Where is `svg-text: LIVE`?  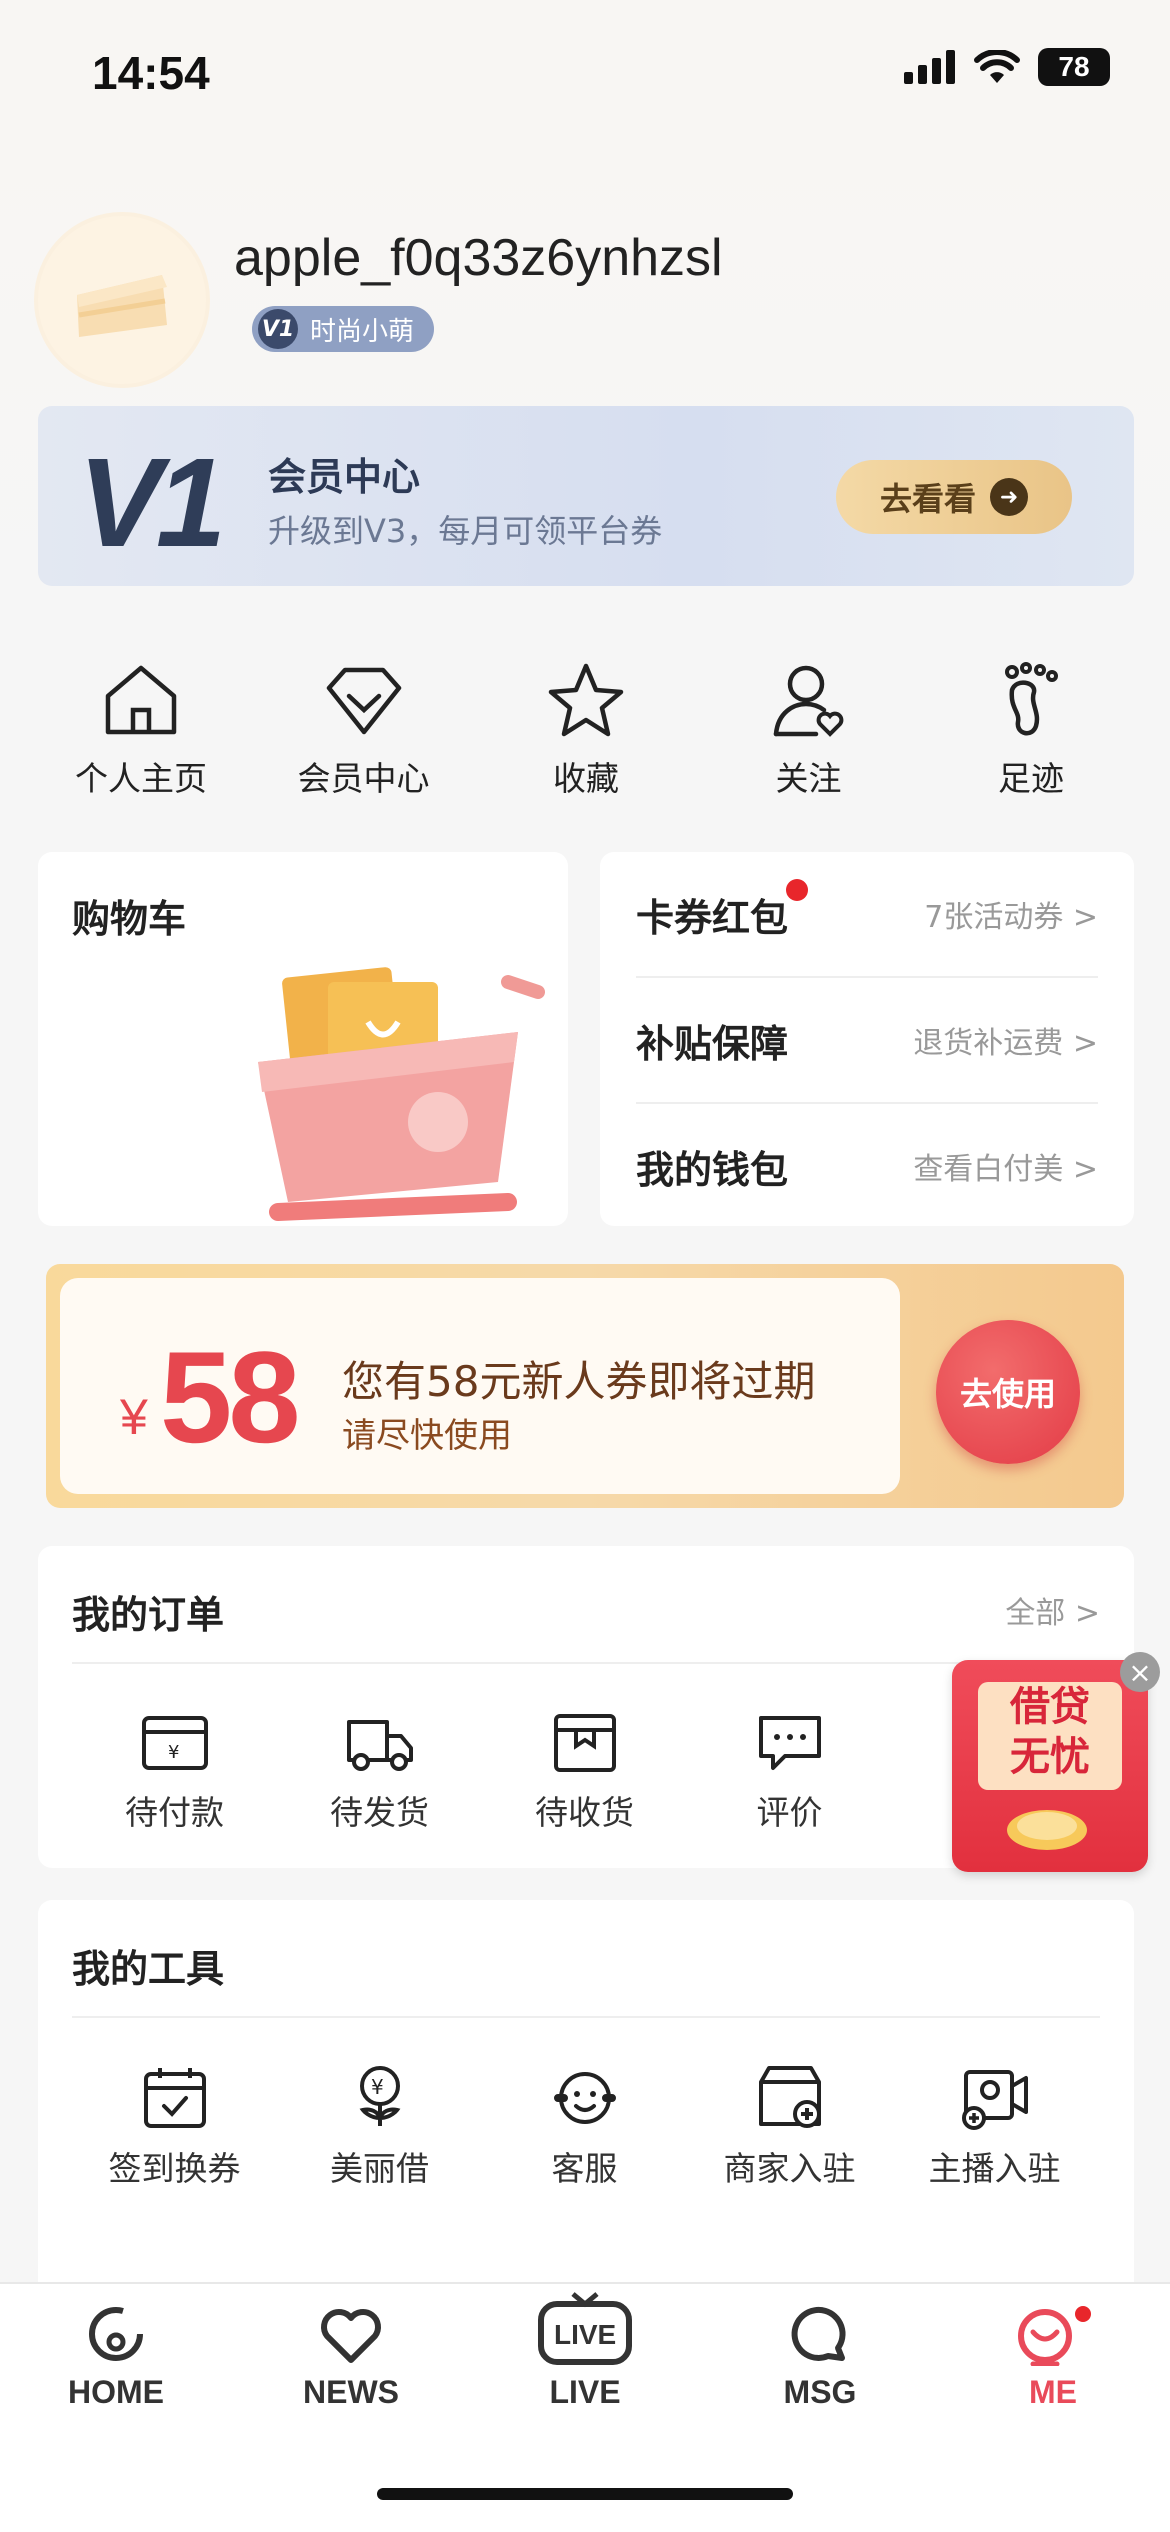
svg-text: LIVE is located at coordinates (585, 2334).